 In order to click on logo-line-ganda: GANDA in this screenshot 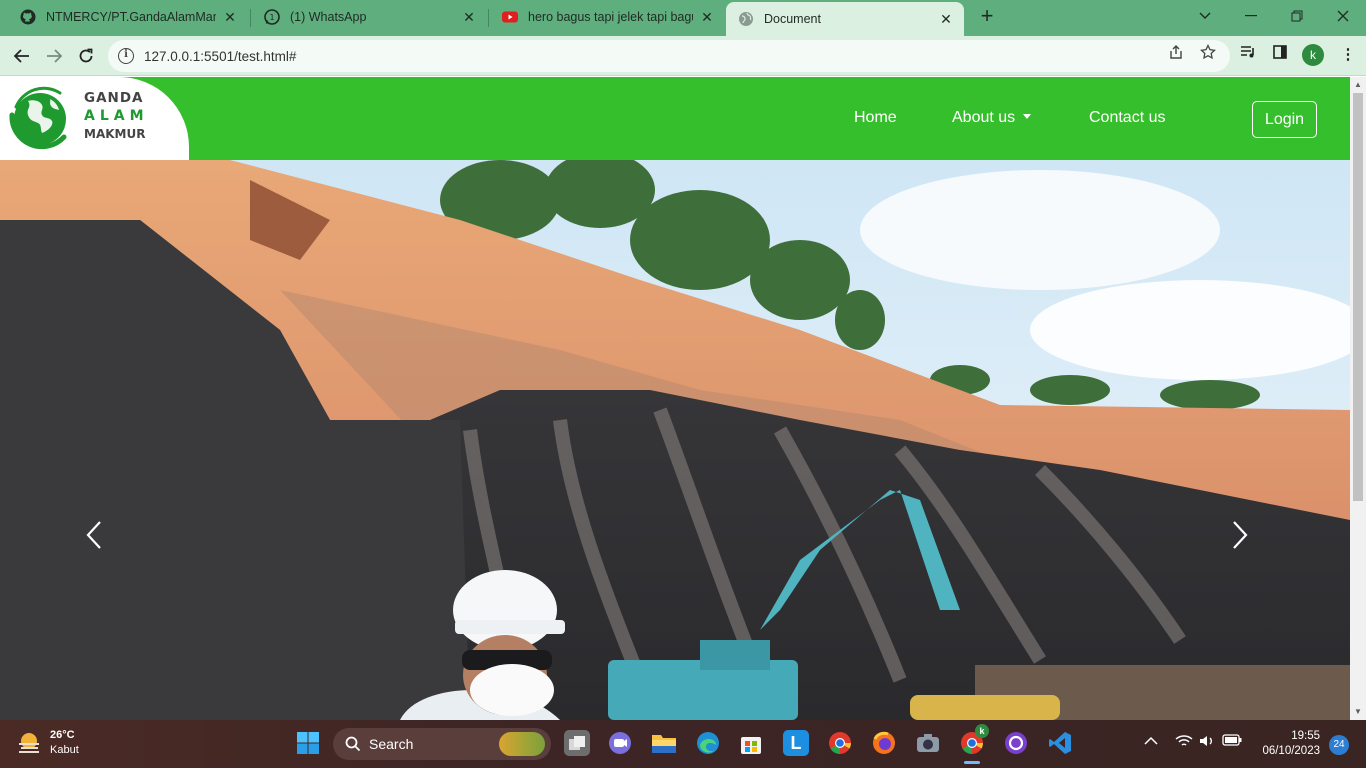, I will do `click(114, 98)`.